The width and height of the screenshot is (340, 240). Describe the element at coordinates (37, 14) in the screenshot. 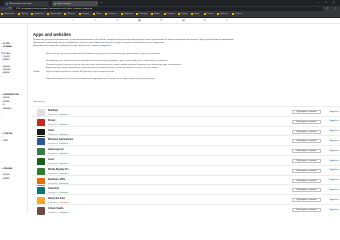

I see `bookmark-item: Документы` at that location.